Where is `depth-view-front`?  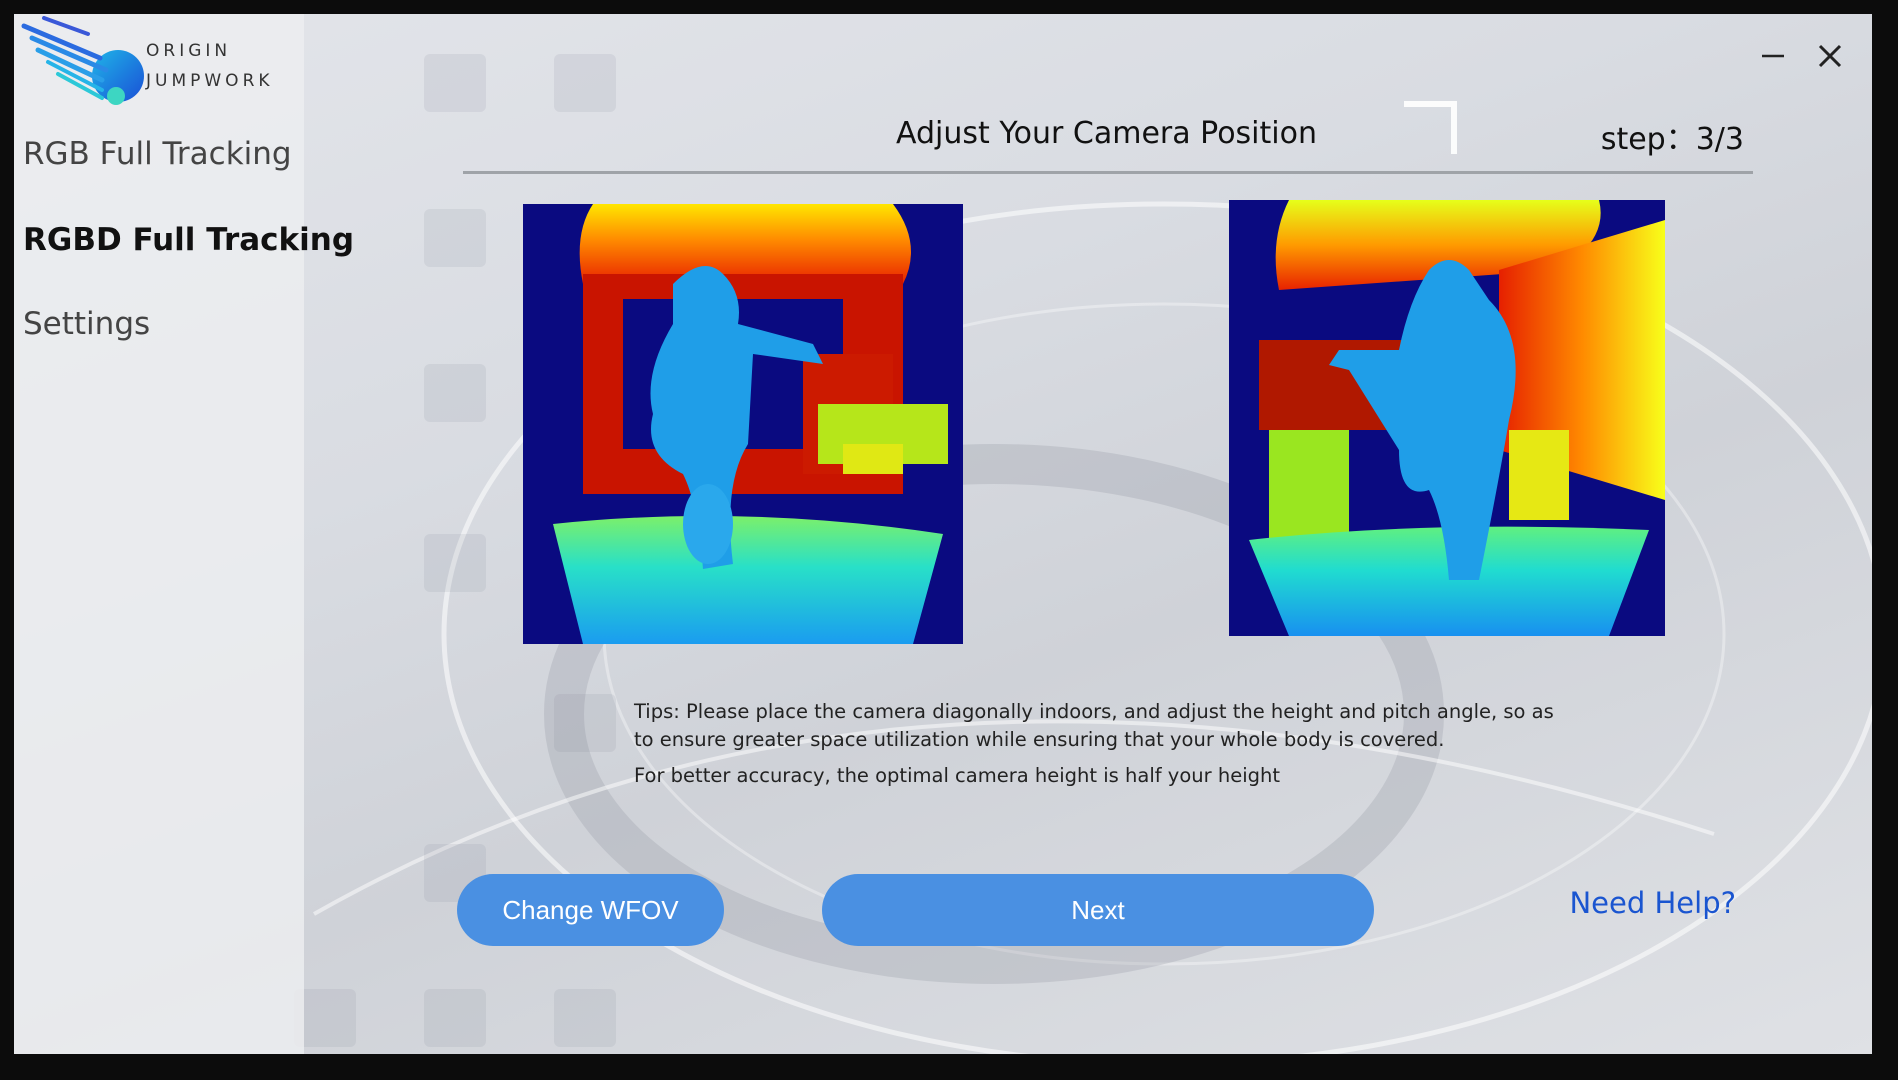 depth-view-front is located at coordinates (743, 424).